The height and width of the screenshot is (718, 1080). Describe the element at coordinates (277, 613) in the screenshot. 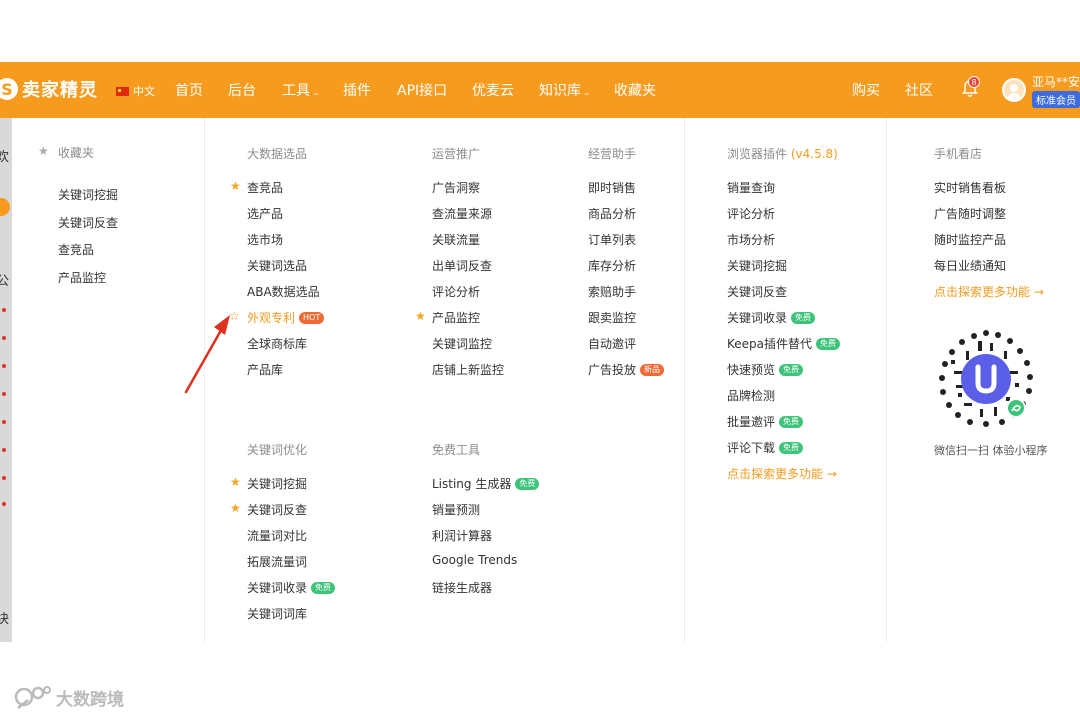

I see `menu-item: 关键词词库` at that location.